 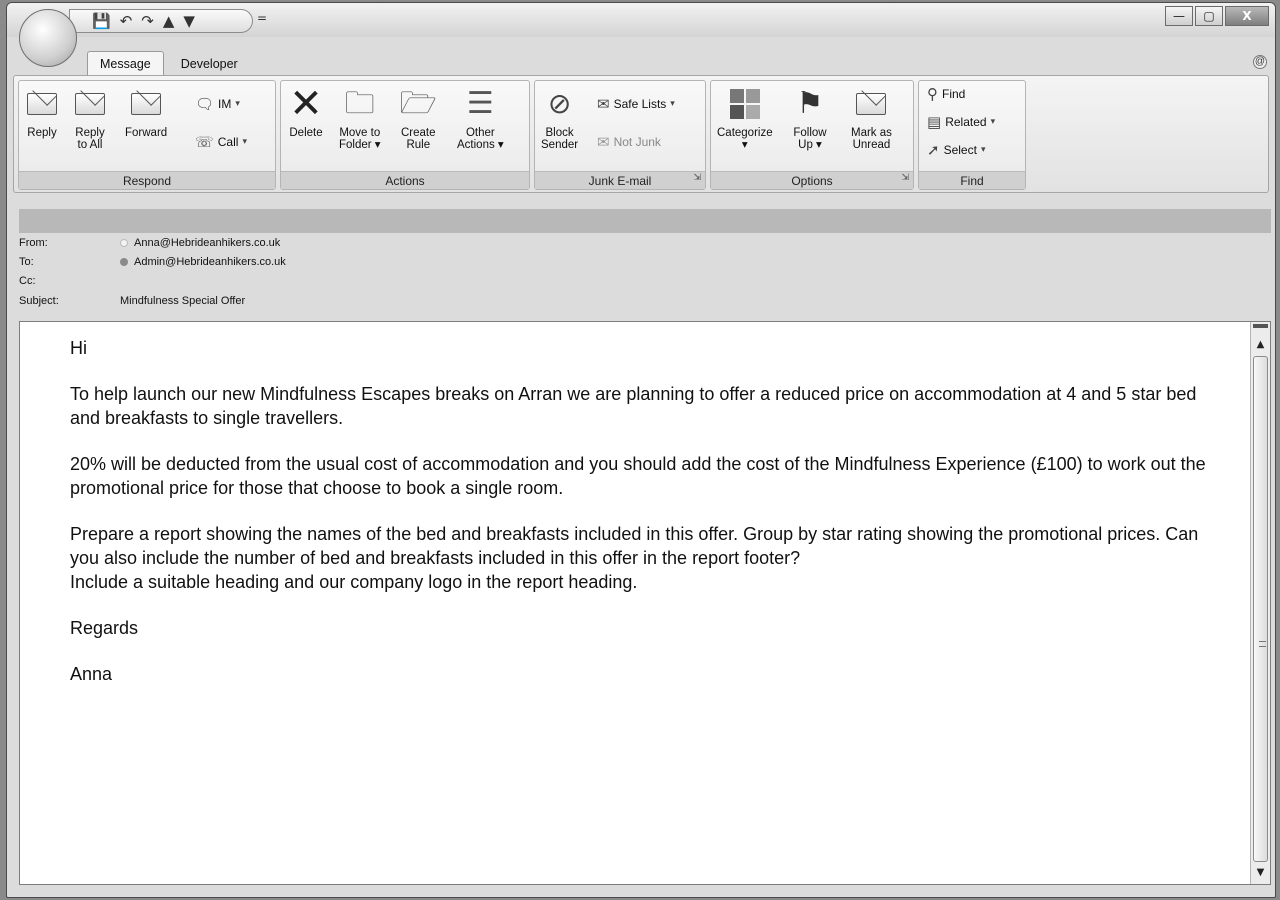 I want to click on im-button: 🗨 IM ▾, so click(x=217, y=104).